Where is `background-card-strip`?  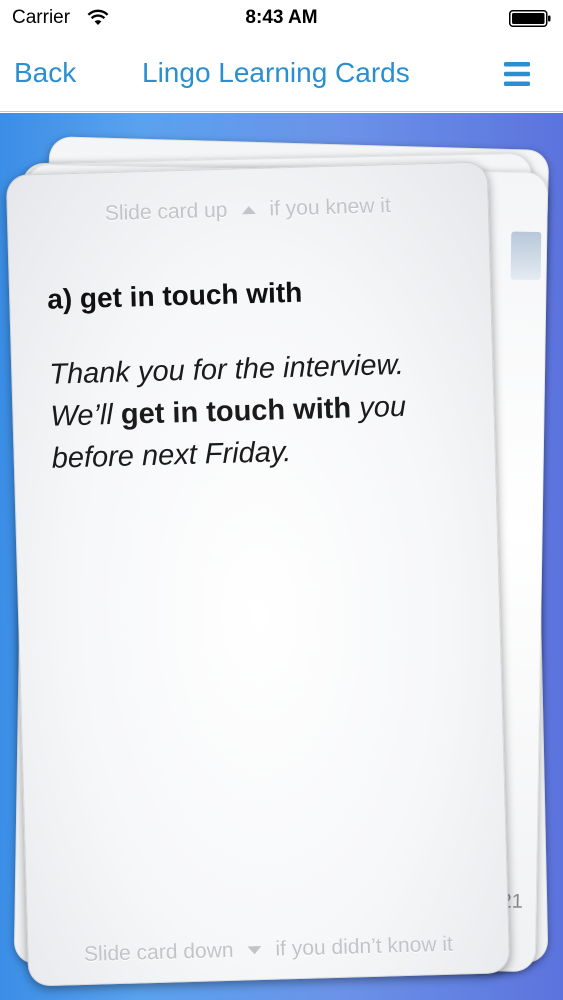 background-card-strip is located at coordinates (526, 256).